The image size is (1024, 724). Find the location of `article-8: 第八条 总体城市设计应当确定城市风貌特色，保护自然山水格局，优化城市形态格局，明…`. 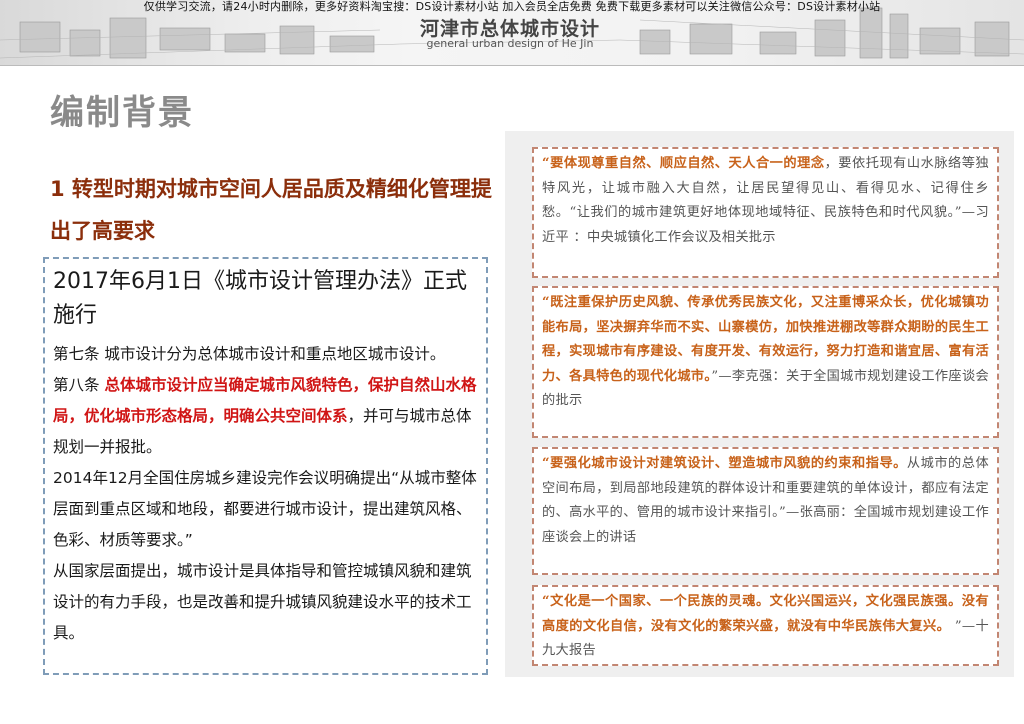

article-8: 第八条 总体城市设计应当确定城市风貌特色，保护自然山水格局，优化城市形态格局，明… is located at coordinates (265, 416).